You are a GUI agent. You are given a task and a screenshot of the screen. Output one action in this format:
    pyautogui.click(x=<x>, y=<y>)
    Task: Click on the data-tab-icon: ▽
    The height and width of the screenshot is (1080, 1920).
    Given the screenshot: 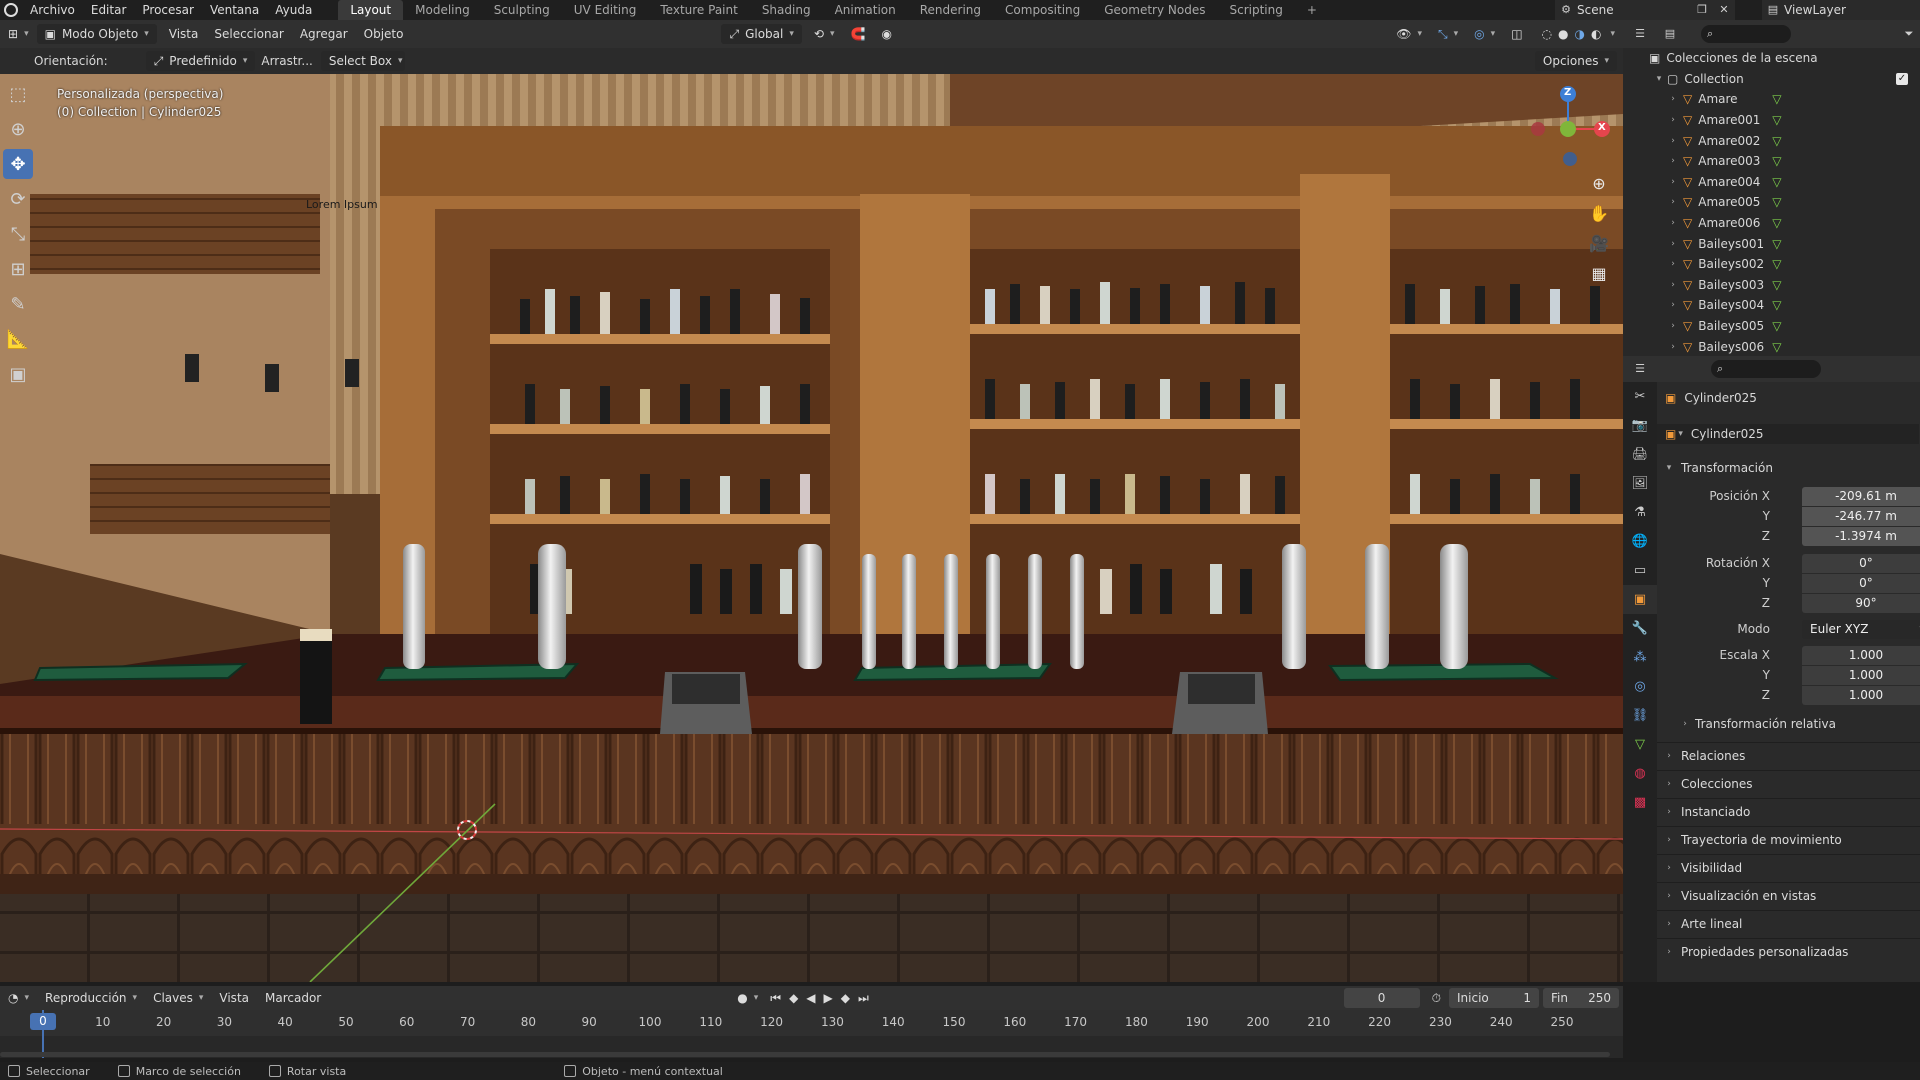 What is the action you would take?
    pyautogui.click(x=1640, y=744)
    